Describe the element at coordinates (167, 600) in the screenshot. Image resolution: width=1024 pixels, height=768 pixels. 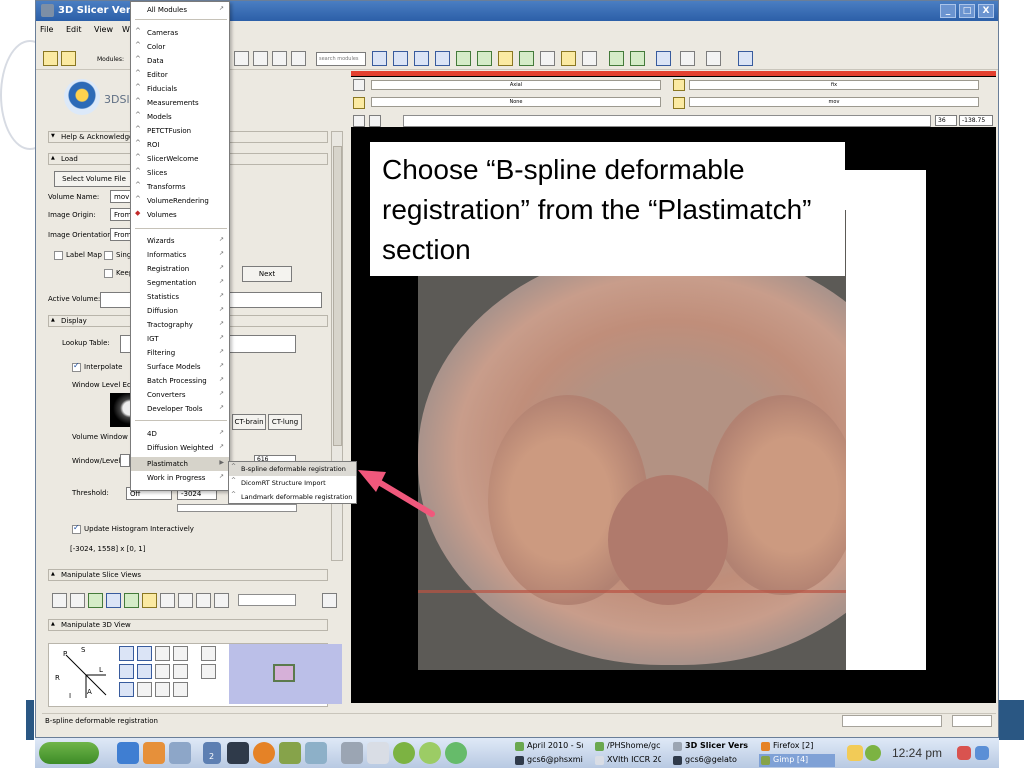
I see `slice-grid-icon` at that location.